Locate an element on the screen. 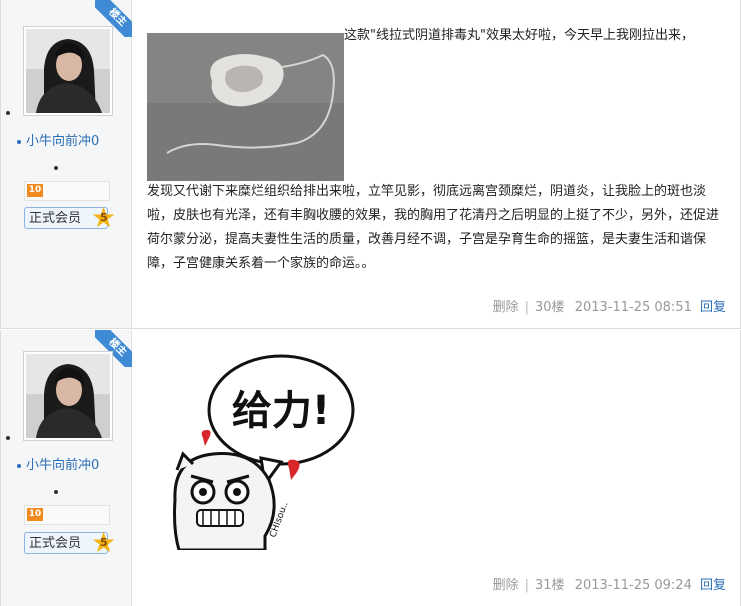  post-meta: 删除 | 31楼 2013-11-25 09:24 回复 is located at coordinates (609, 585).